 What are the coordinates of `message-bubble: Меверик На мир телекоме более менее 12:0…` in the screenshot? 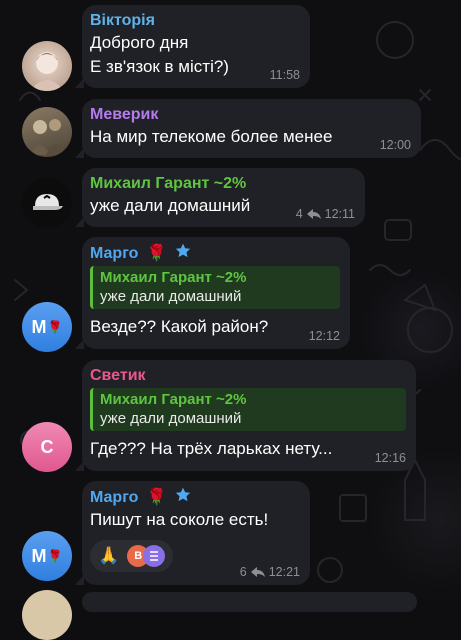 It's located at (248, 128).